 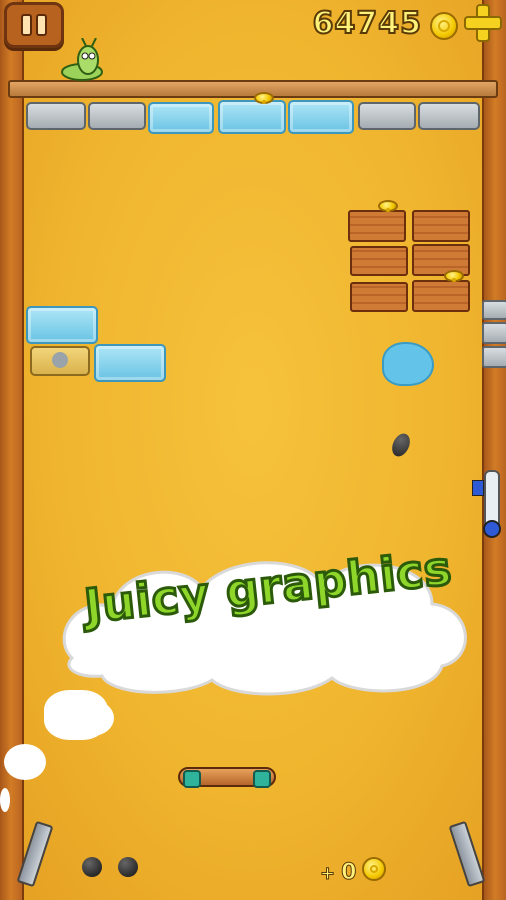 What do you see at coordinates (82, 59) in the screenshot?
I see `slug-character` at bounding box center [82, 59].